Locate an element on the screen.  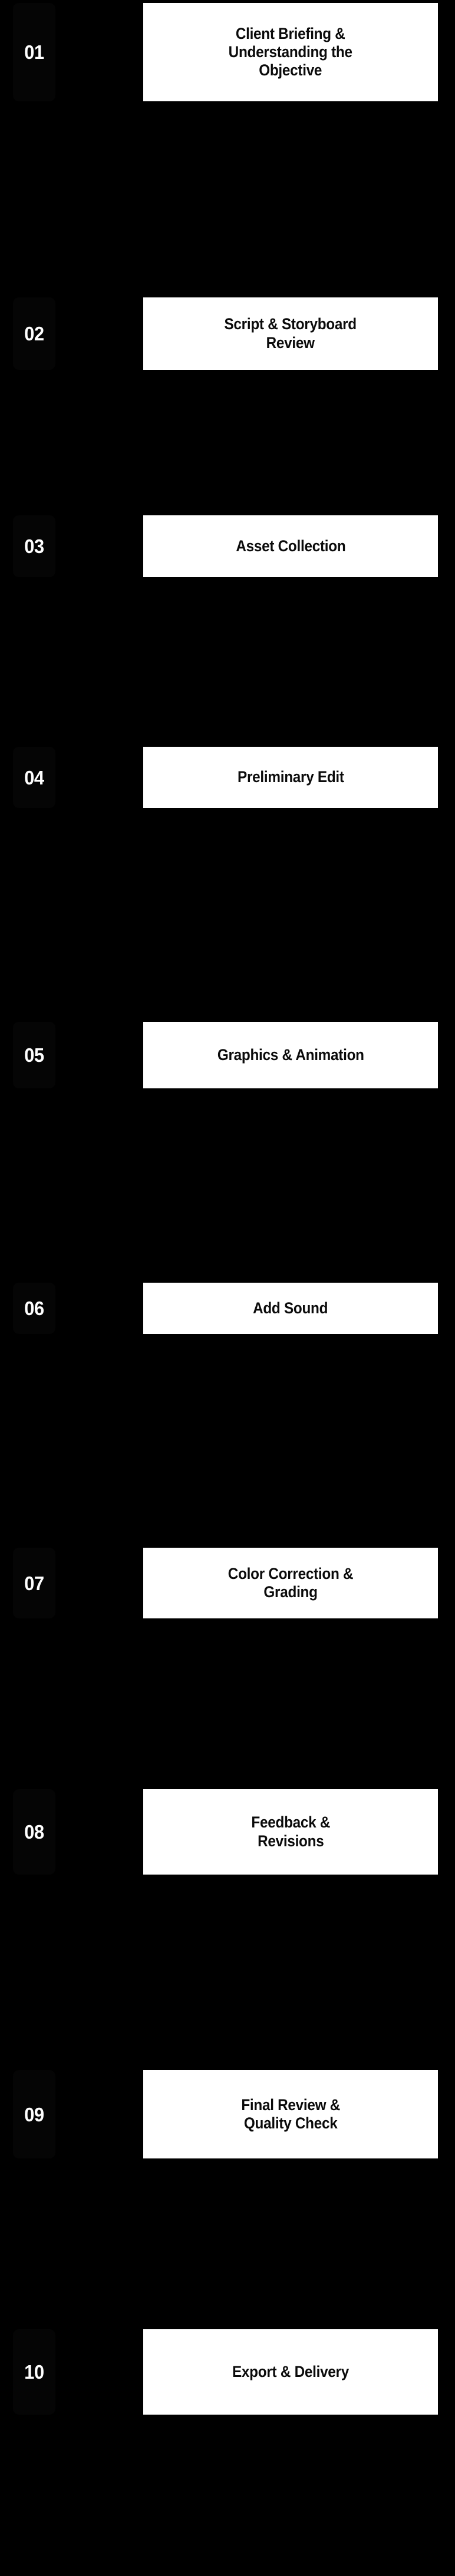
process-step-row: 09 Final Review & Quality Check is located at coordinates (227, 2114).